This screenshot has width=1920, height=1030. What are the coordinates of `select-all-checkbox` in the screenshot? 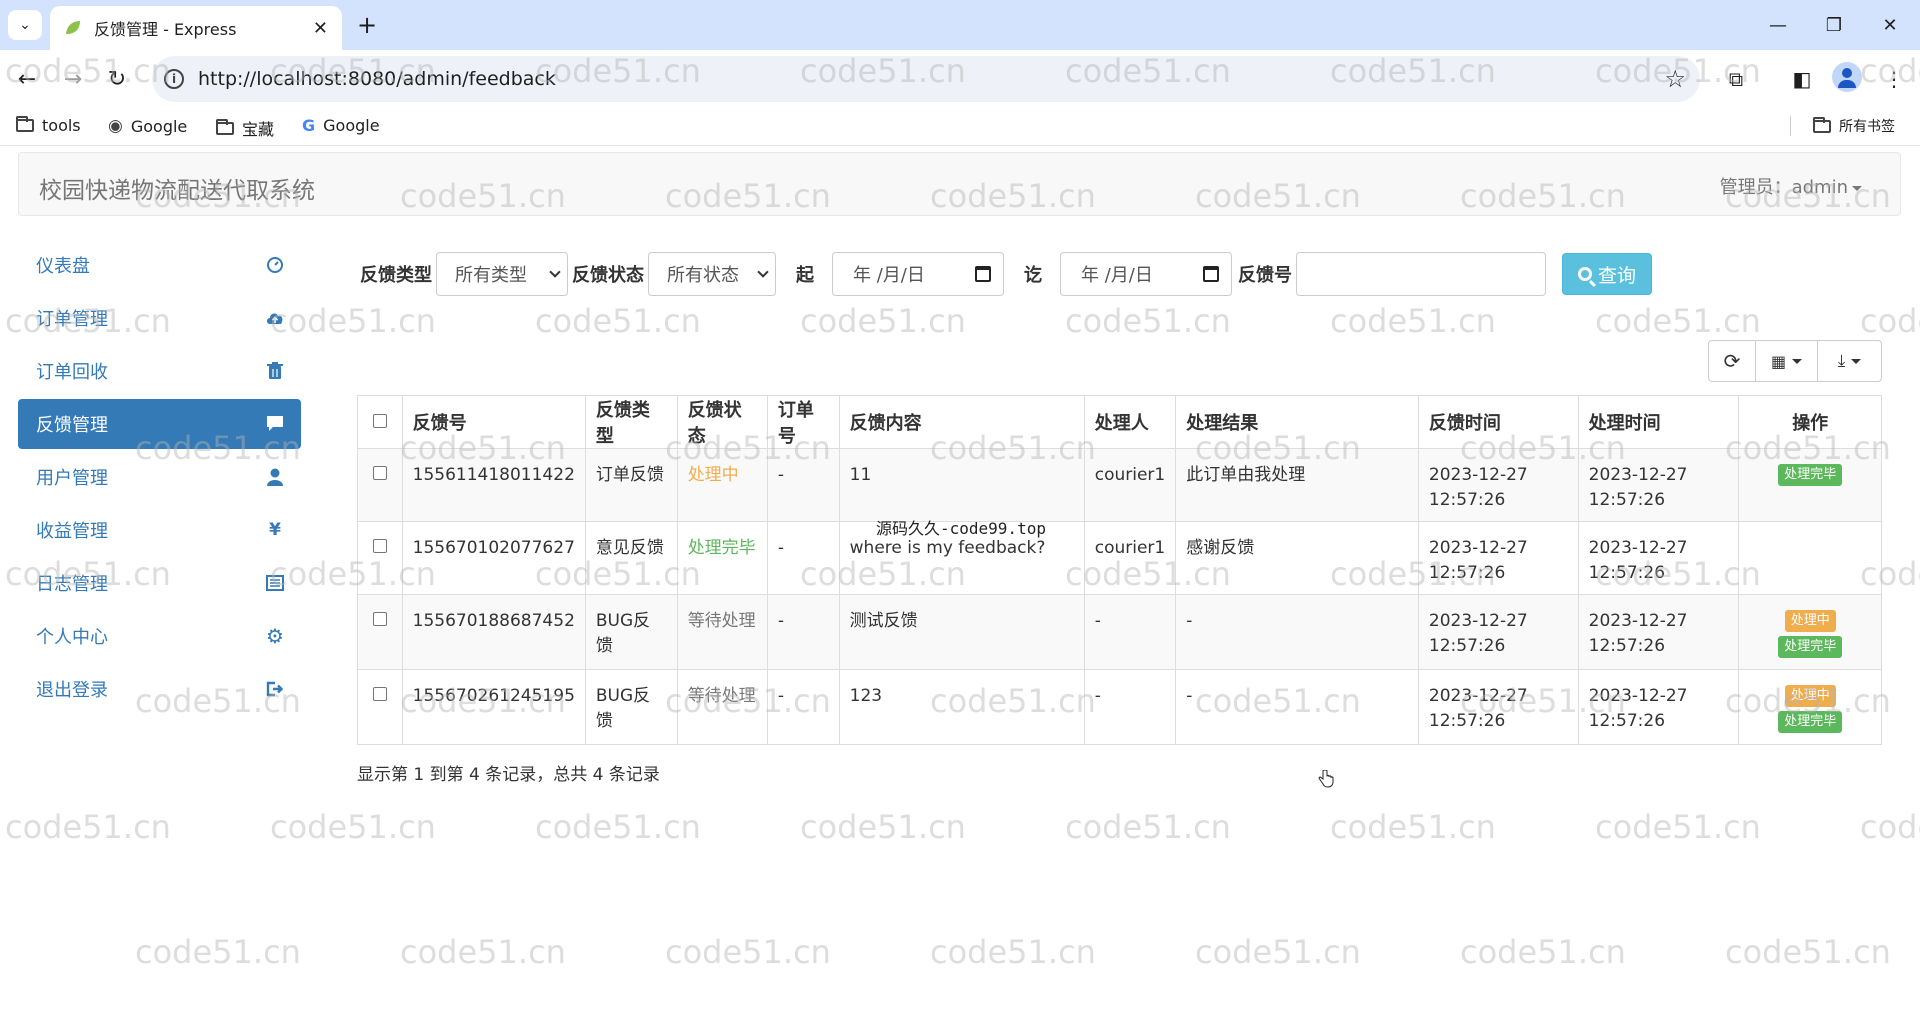 It's located at (379, 420).